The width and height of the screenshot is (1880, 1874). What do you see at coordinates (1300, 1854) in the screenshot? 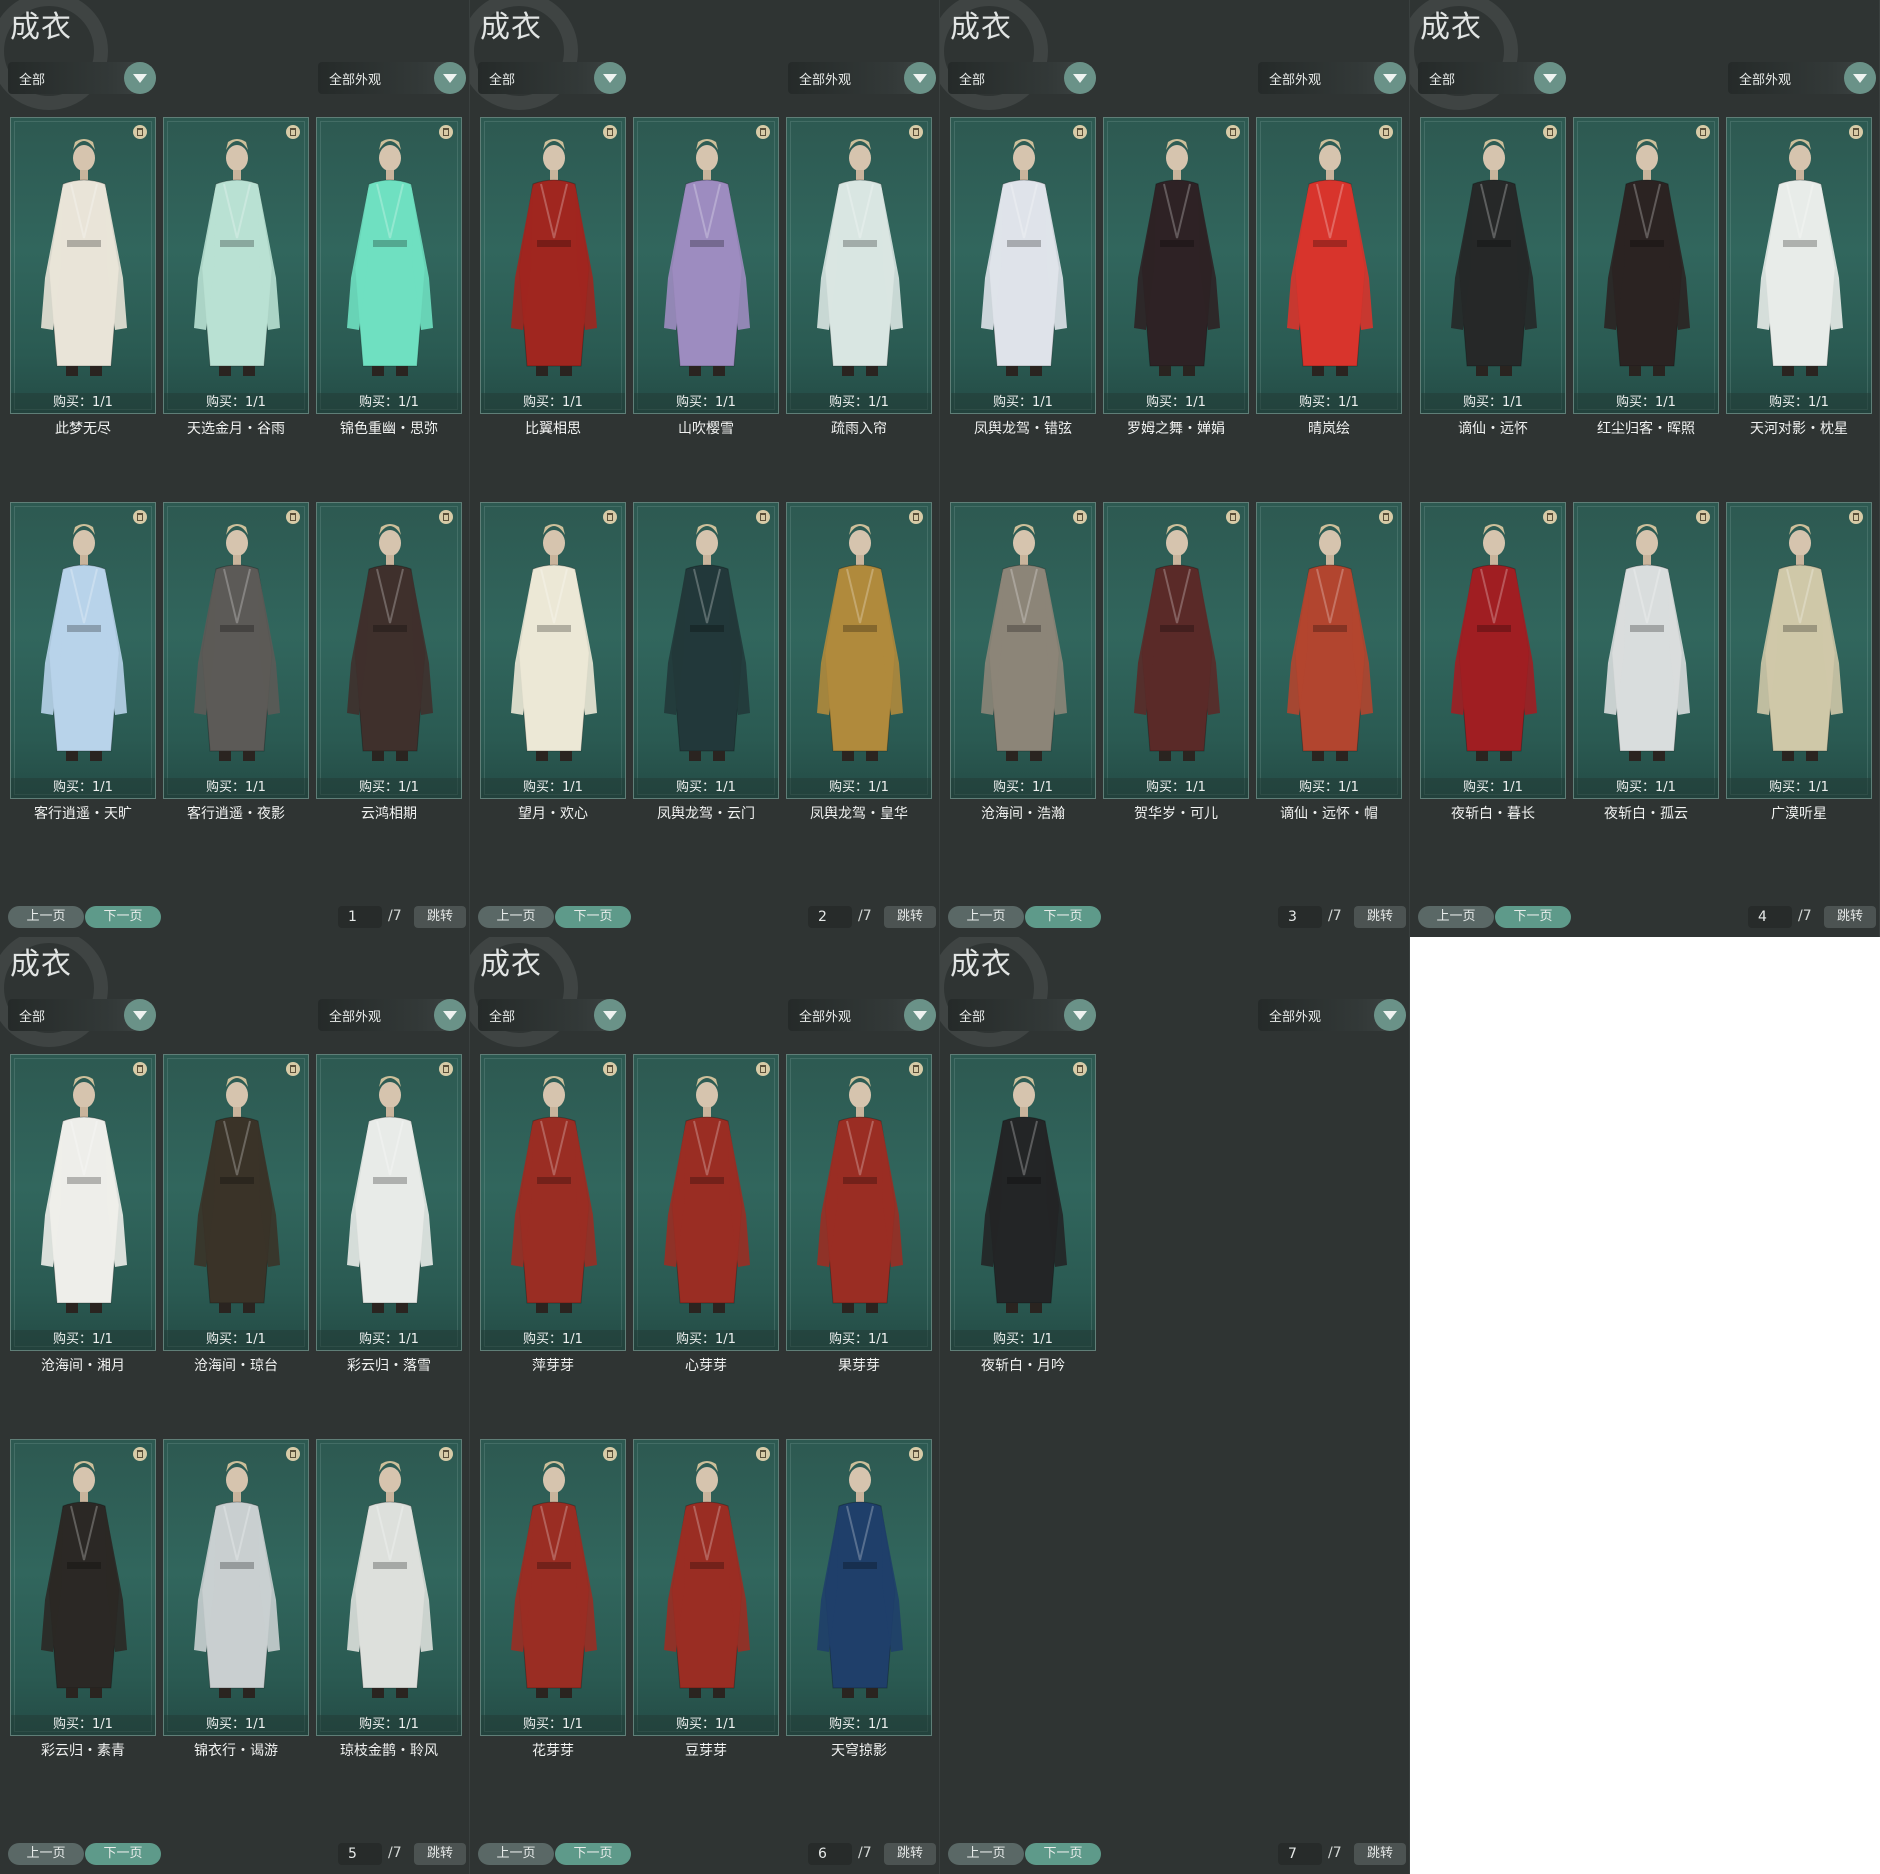
I see `page-number-input: 7` at bounding box center [1300, 1854].